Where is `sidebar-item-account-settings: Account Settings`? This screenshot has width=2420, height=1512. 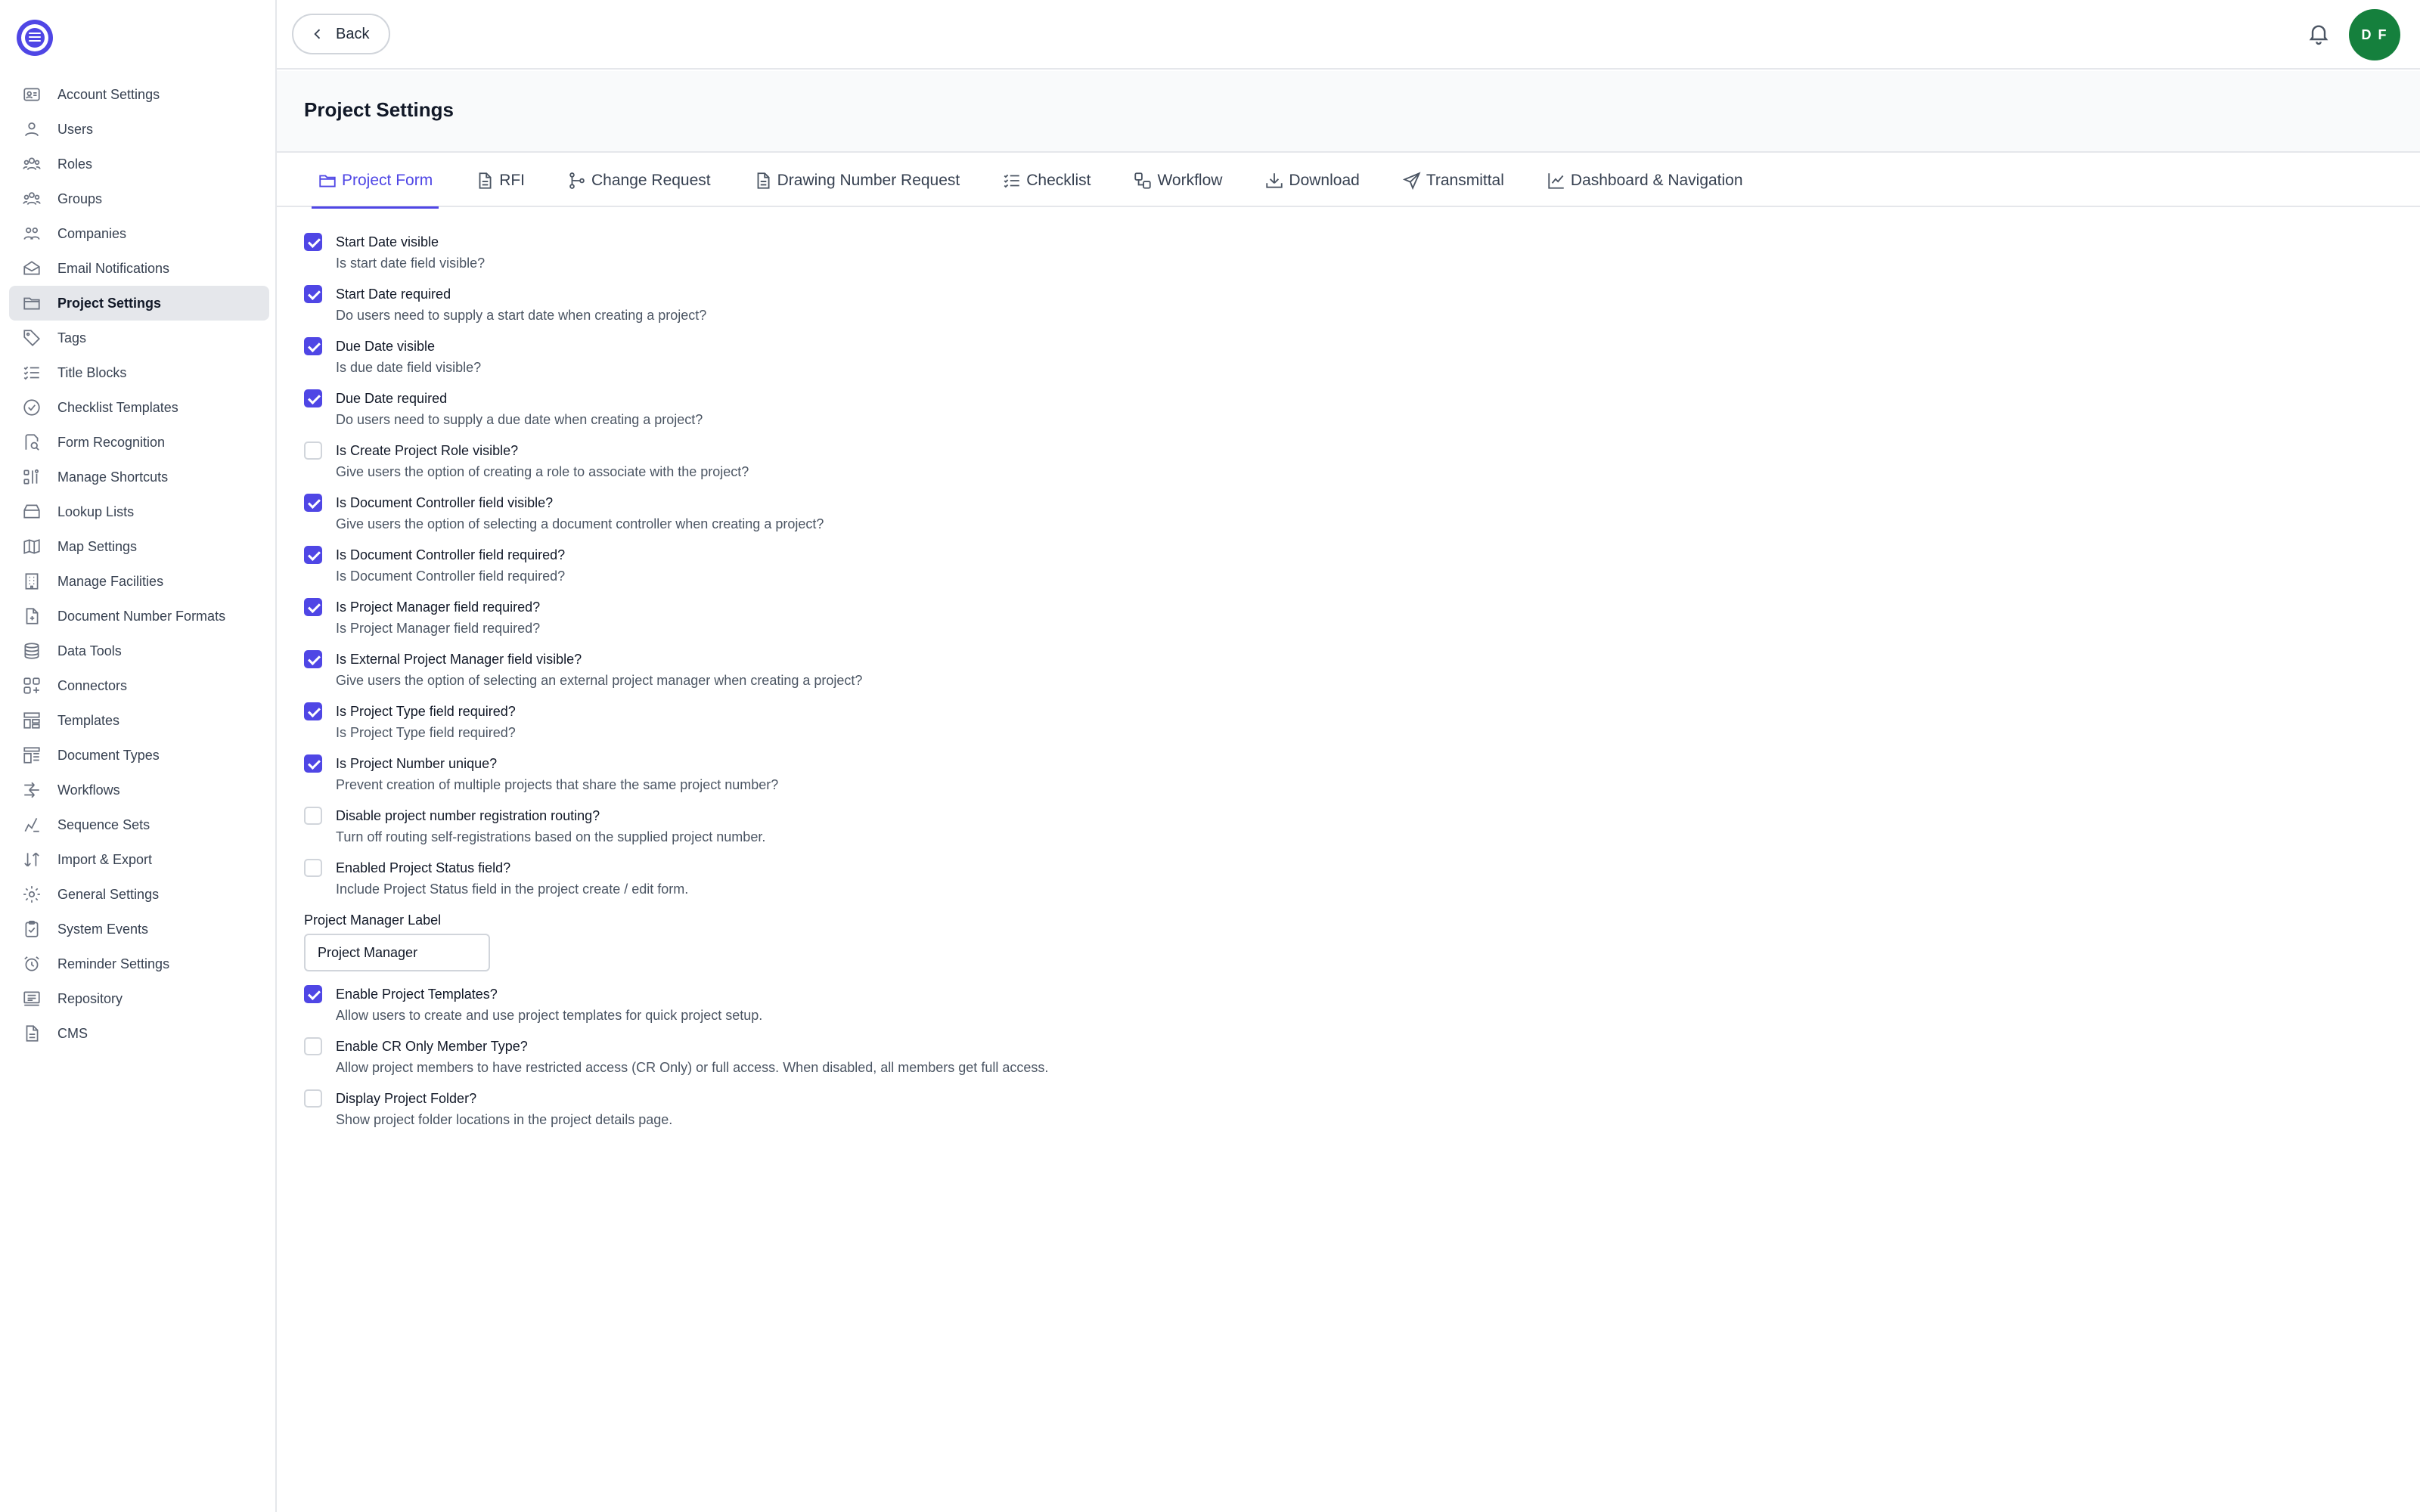 sidebar-item-account-settings: Account Settings is located at coordinates (139, 94).